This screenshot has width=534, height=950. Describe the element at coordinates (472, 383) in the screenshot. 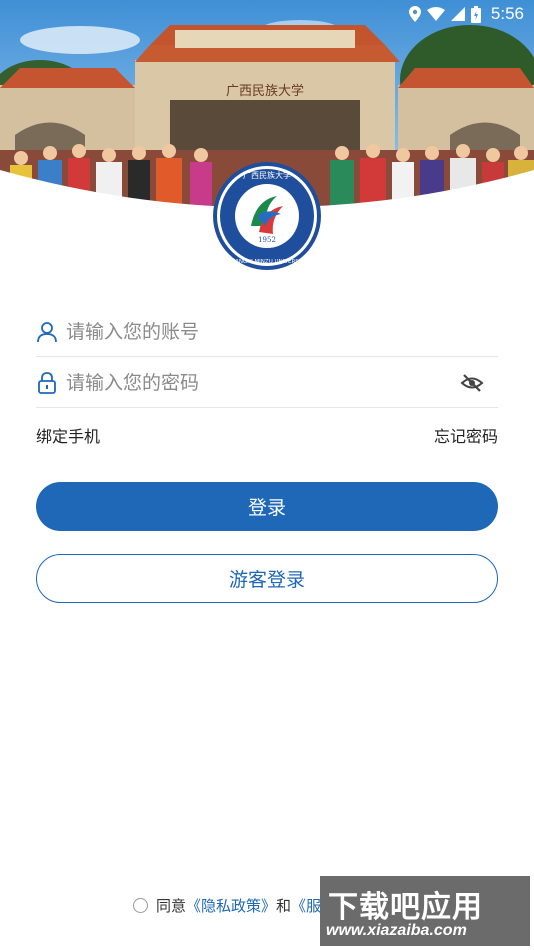

I see `toggle-password-visibility-icon` at that location.